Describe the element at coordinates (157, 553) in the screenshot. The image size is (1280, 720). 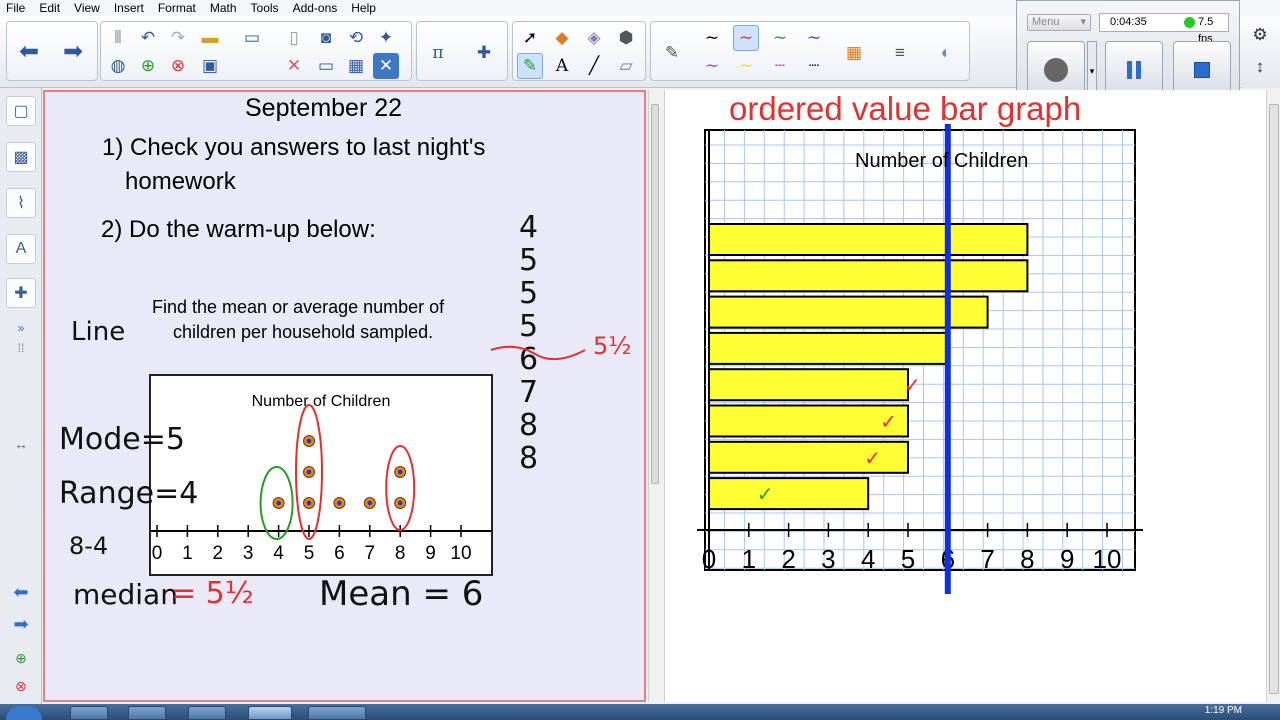
I see `dot-plot-tick-label: 0` at that location.